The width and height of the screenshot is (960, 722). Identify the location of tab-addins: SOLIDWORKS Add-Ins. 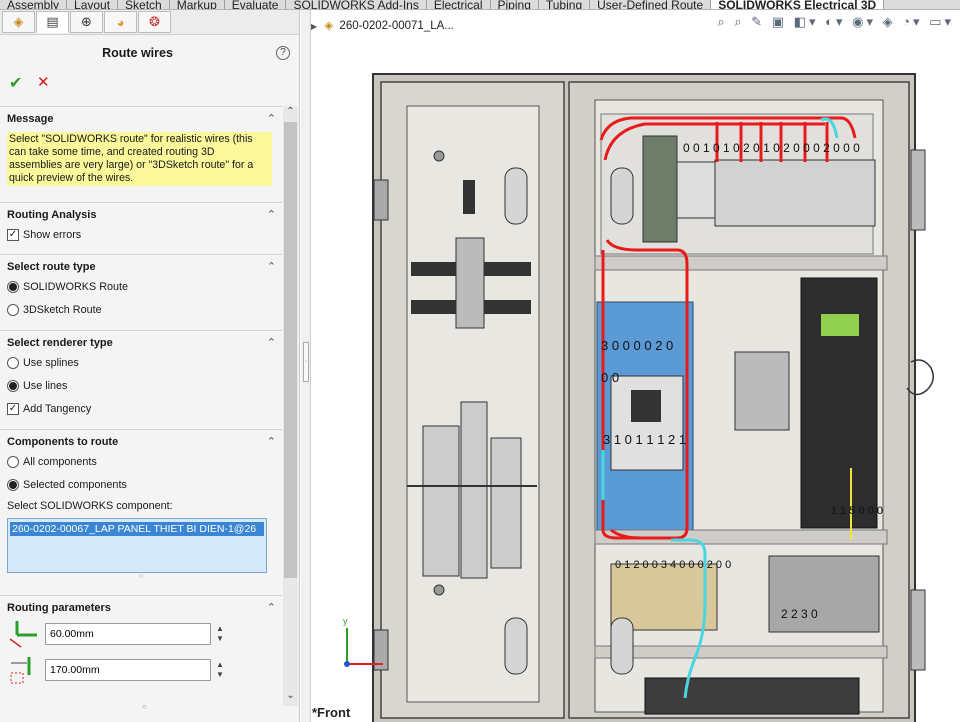
(356, 4).